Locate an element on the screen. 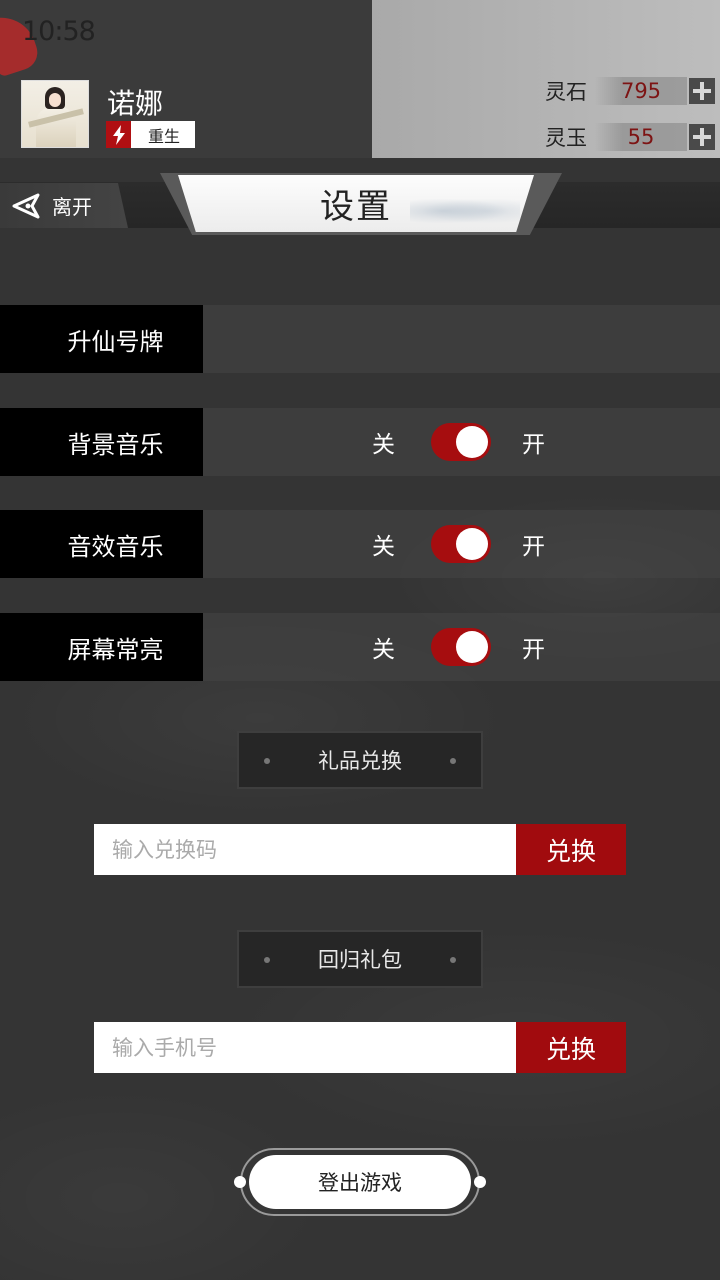 The image size is (720, 1280). section-title: 礼品兑换 is located at coordinates (360, 761).